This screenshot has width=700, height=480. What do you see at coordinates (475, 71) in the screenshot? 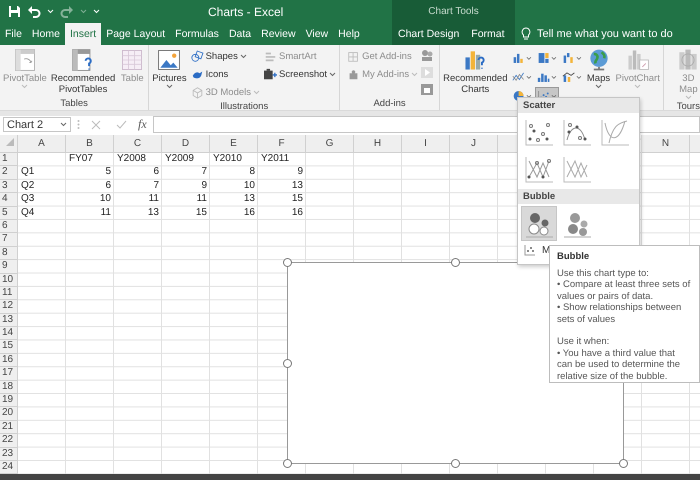
I see `ribbon-button: Recommended Charts` at bounding box center [475, 71].